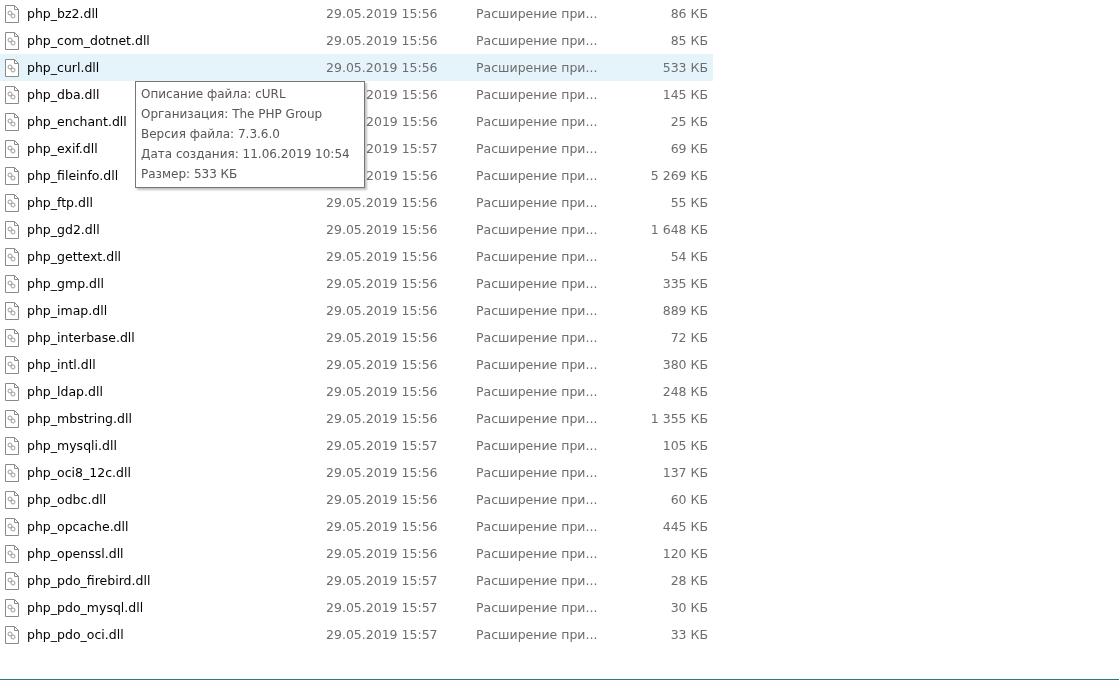 This screenshot has width=1119, height=682. Describe the element at coordinates (688, 337) in the screenshot. I see `file-size: 72 КБ` at that location.